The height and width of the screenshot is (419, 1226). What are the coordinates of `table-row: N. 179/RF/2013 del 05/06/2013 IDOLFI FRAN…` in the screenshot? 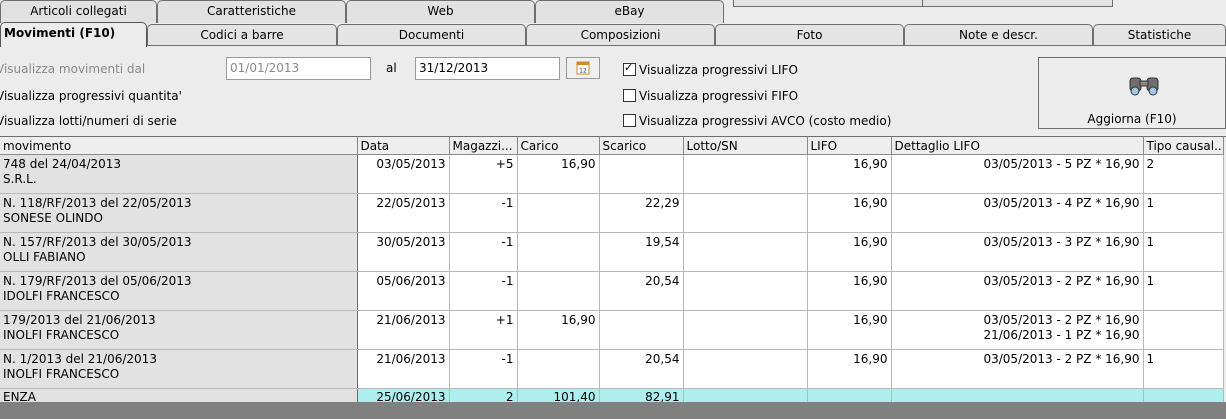 It's located at (612, 291).